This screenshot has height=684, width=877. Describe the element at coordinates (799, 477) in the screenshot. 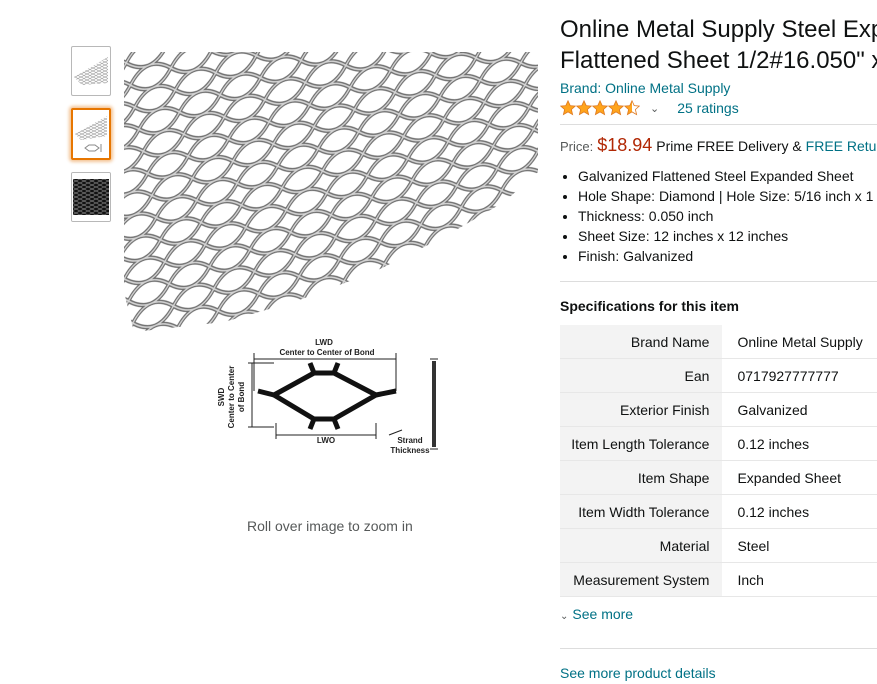

I see `spec-value: Expanded Sheet` at that location.